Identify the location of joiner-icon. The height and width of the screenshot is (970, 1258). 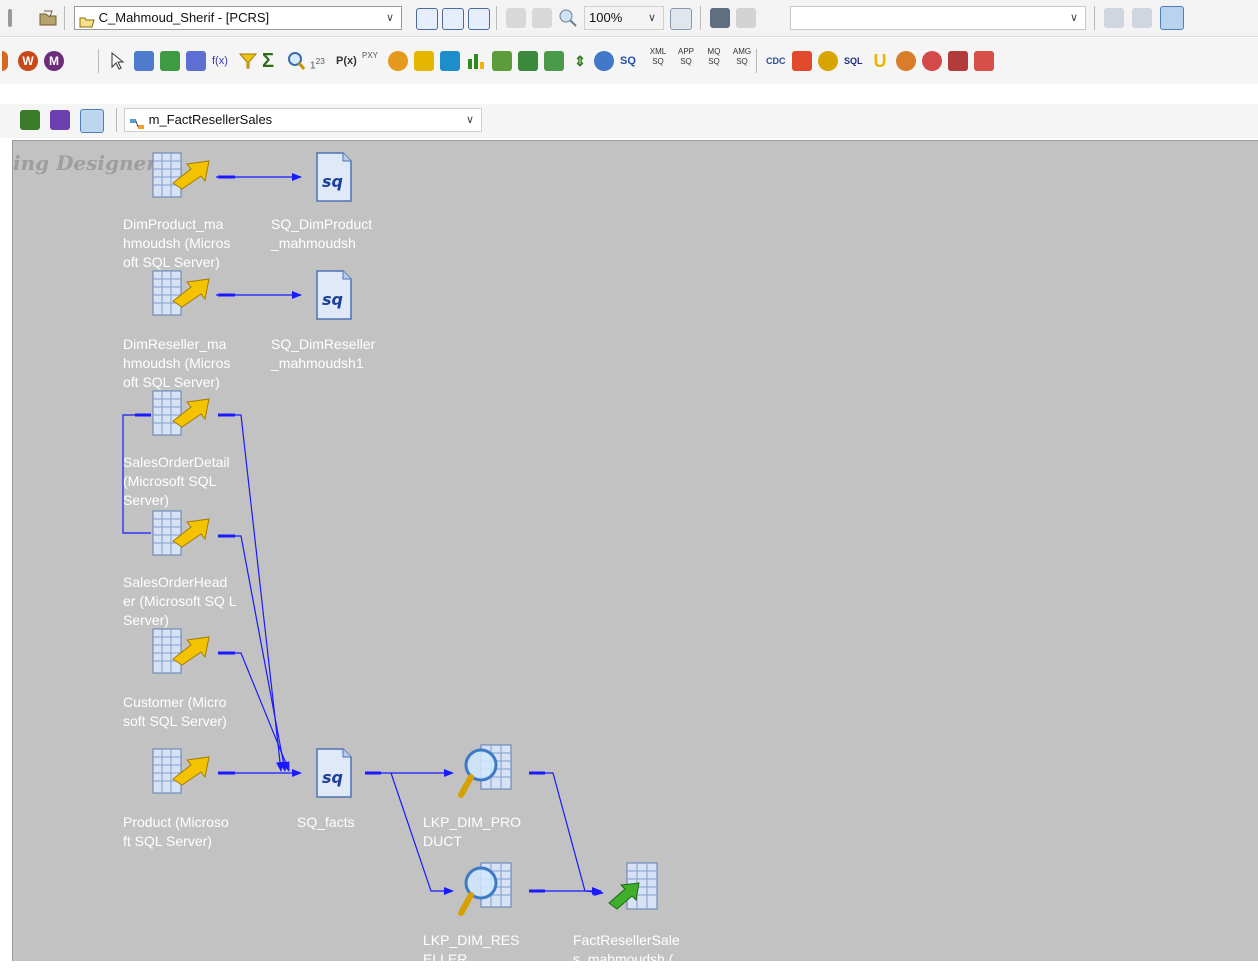
(424, 61).